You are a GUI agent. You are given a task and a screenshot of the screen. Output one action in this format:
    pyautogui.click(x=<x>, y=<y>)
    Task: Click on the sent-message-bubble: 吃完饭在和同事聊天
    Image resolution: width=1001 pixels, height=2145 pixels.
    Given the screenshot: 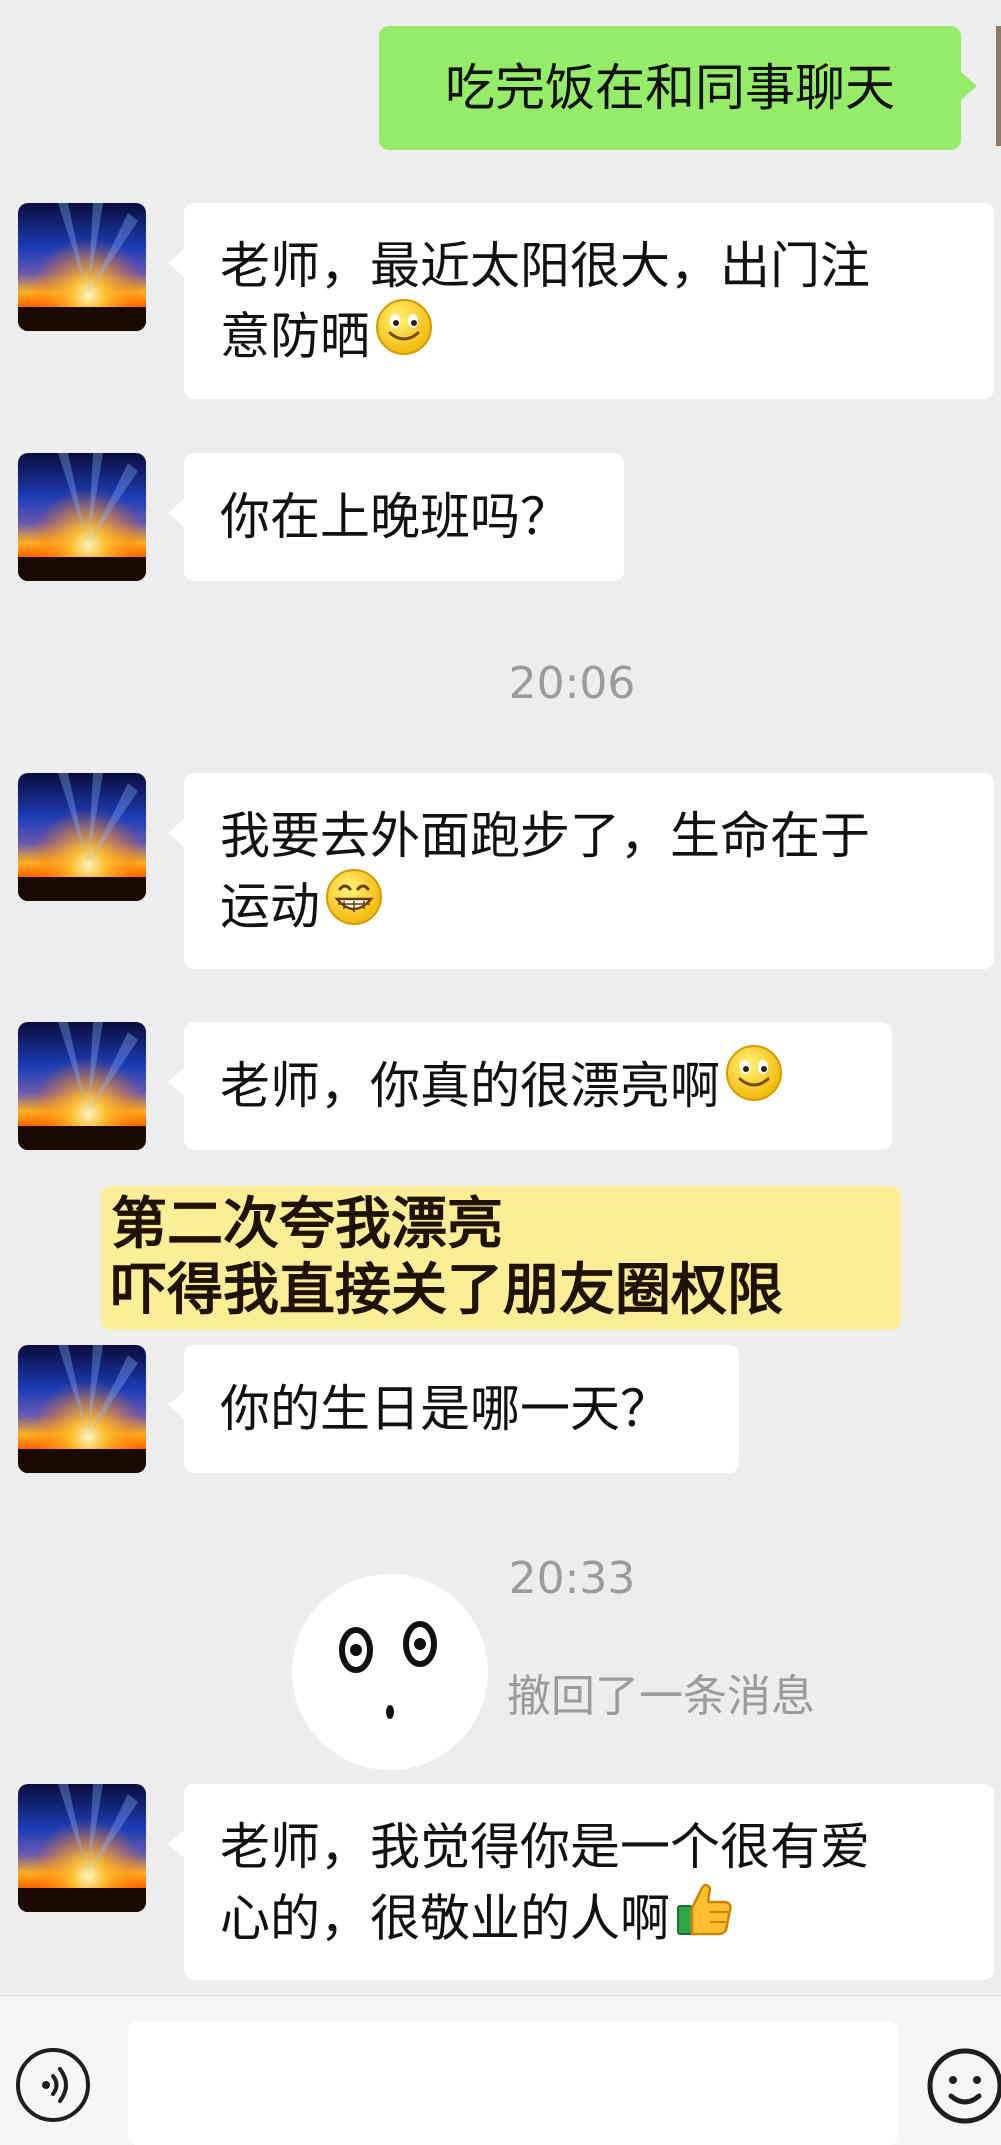 What is the action you would take?
    pyautogui.click(x=678, y=88)
    